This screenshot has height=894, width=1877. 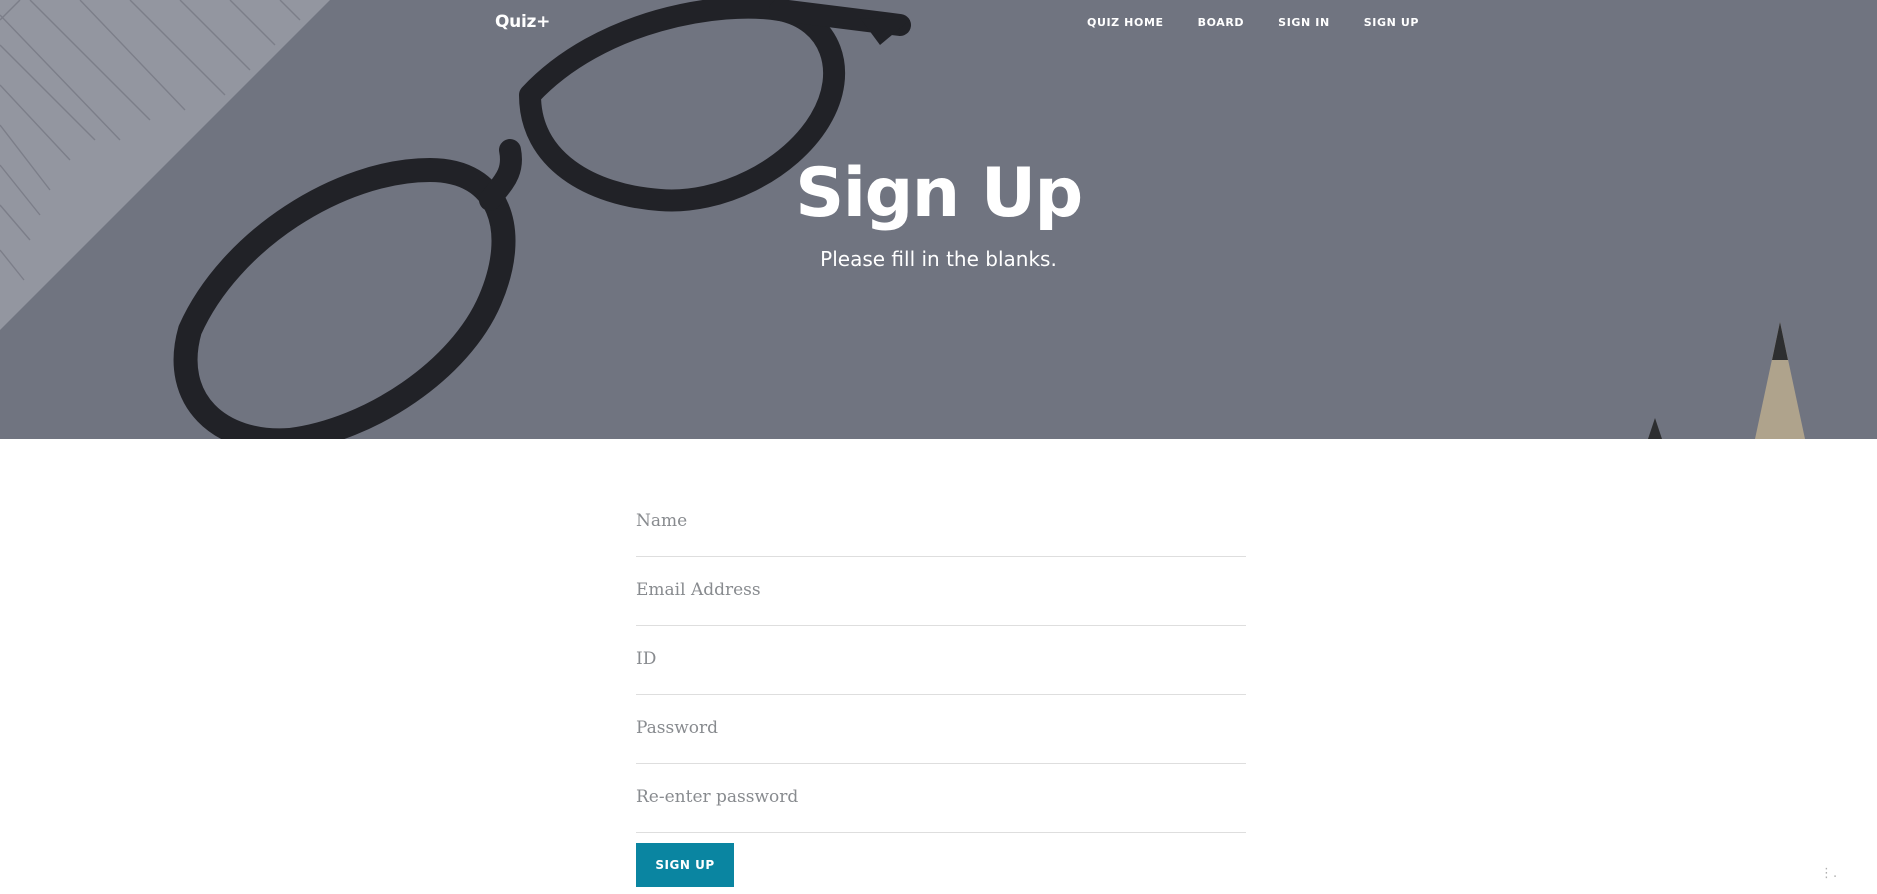 I want to click on password-field-row, so click(x=941, y=729).